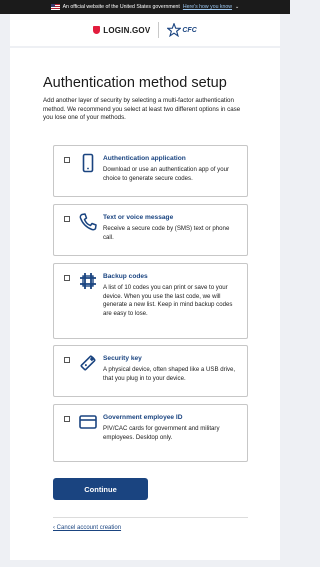 The width and height of the screenshot is (320, 567). I want to click on footer-divider, so click(150, 517).